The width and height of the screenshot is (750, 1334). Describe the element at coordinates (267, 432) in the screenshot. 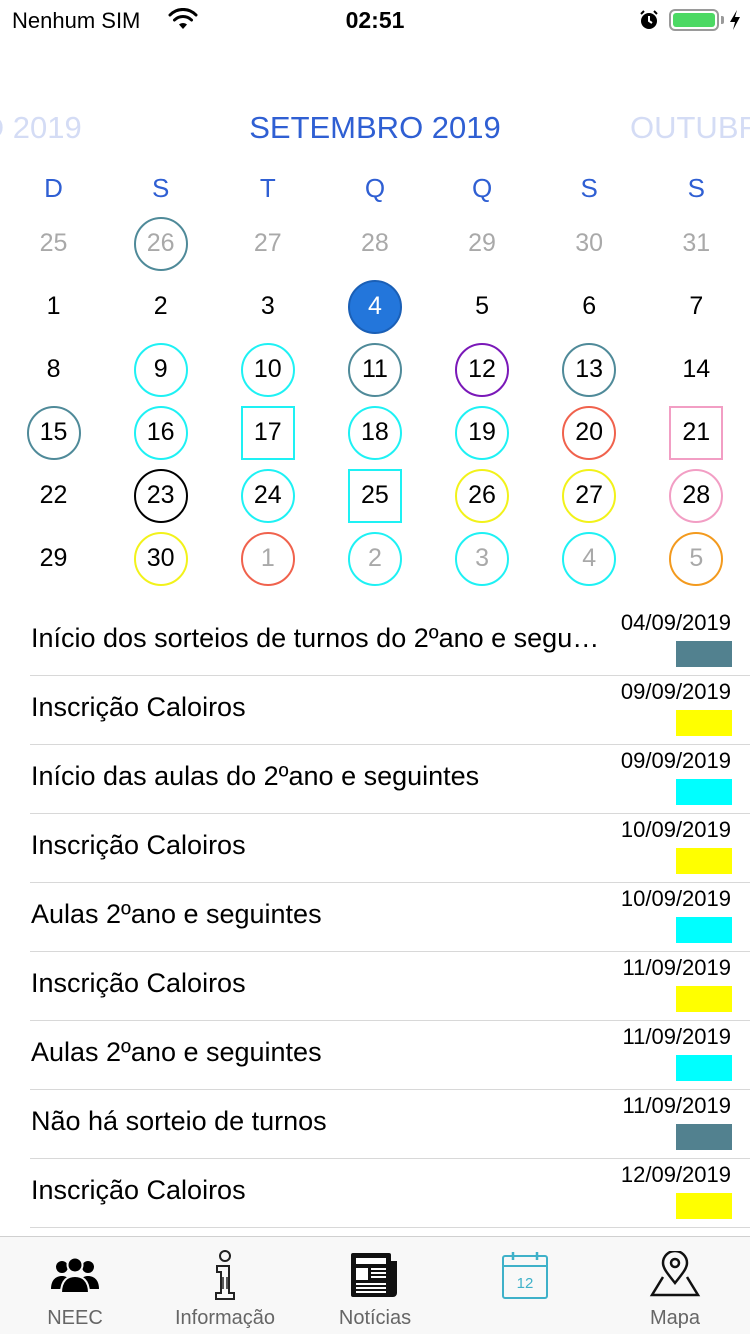

I see `calendar-day-cell: 17` at that location.